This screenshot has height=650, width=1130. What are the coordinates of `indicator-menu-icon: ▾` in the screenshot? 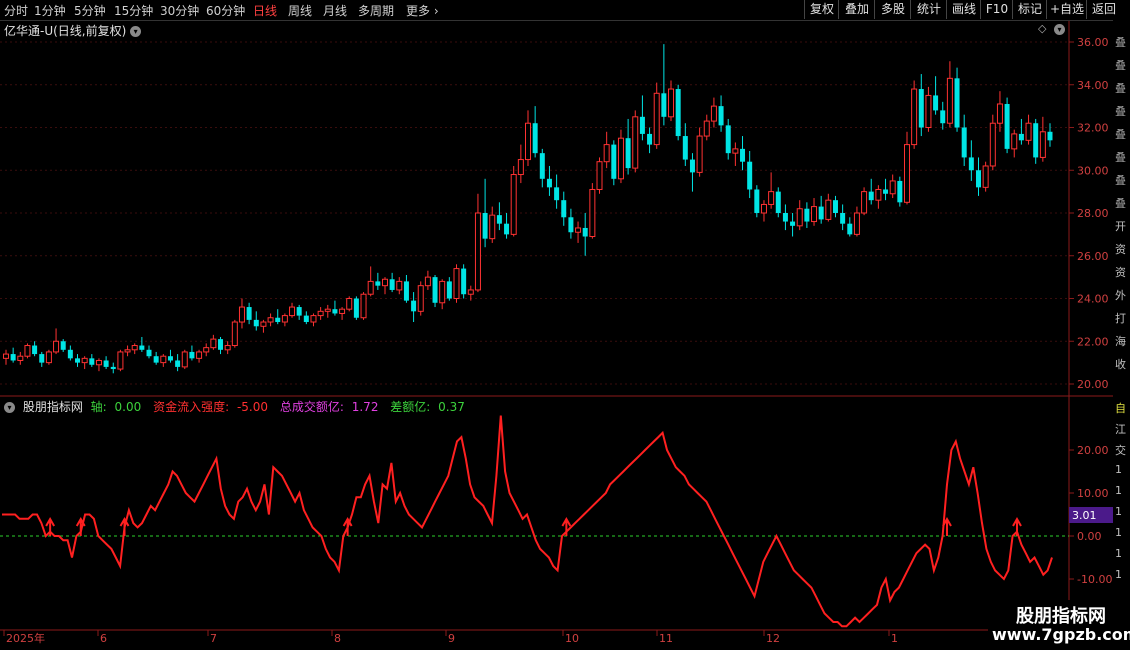 It's located at (9, 407).